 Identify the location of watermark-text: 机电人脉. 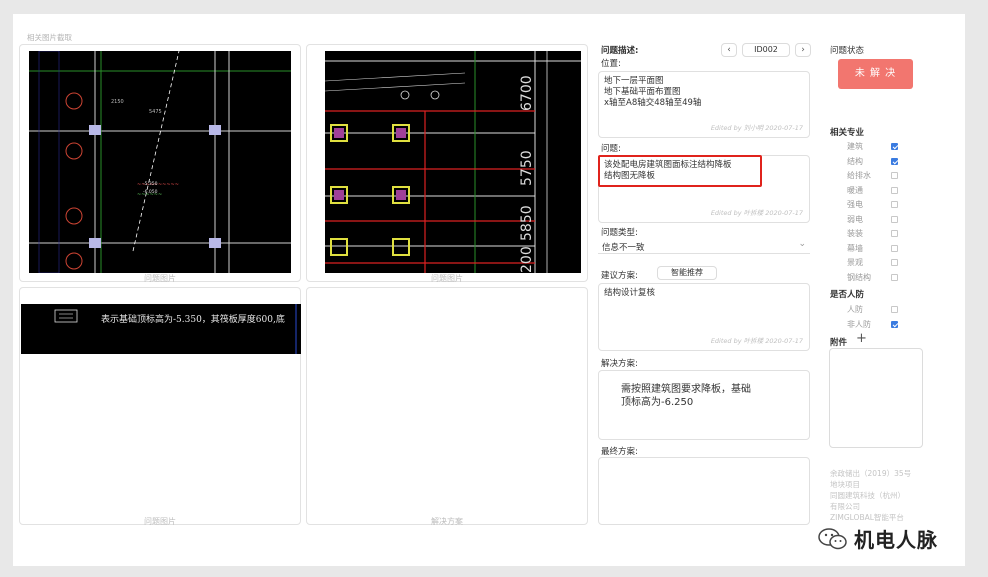
(896, 540).